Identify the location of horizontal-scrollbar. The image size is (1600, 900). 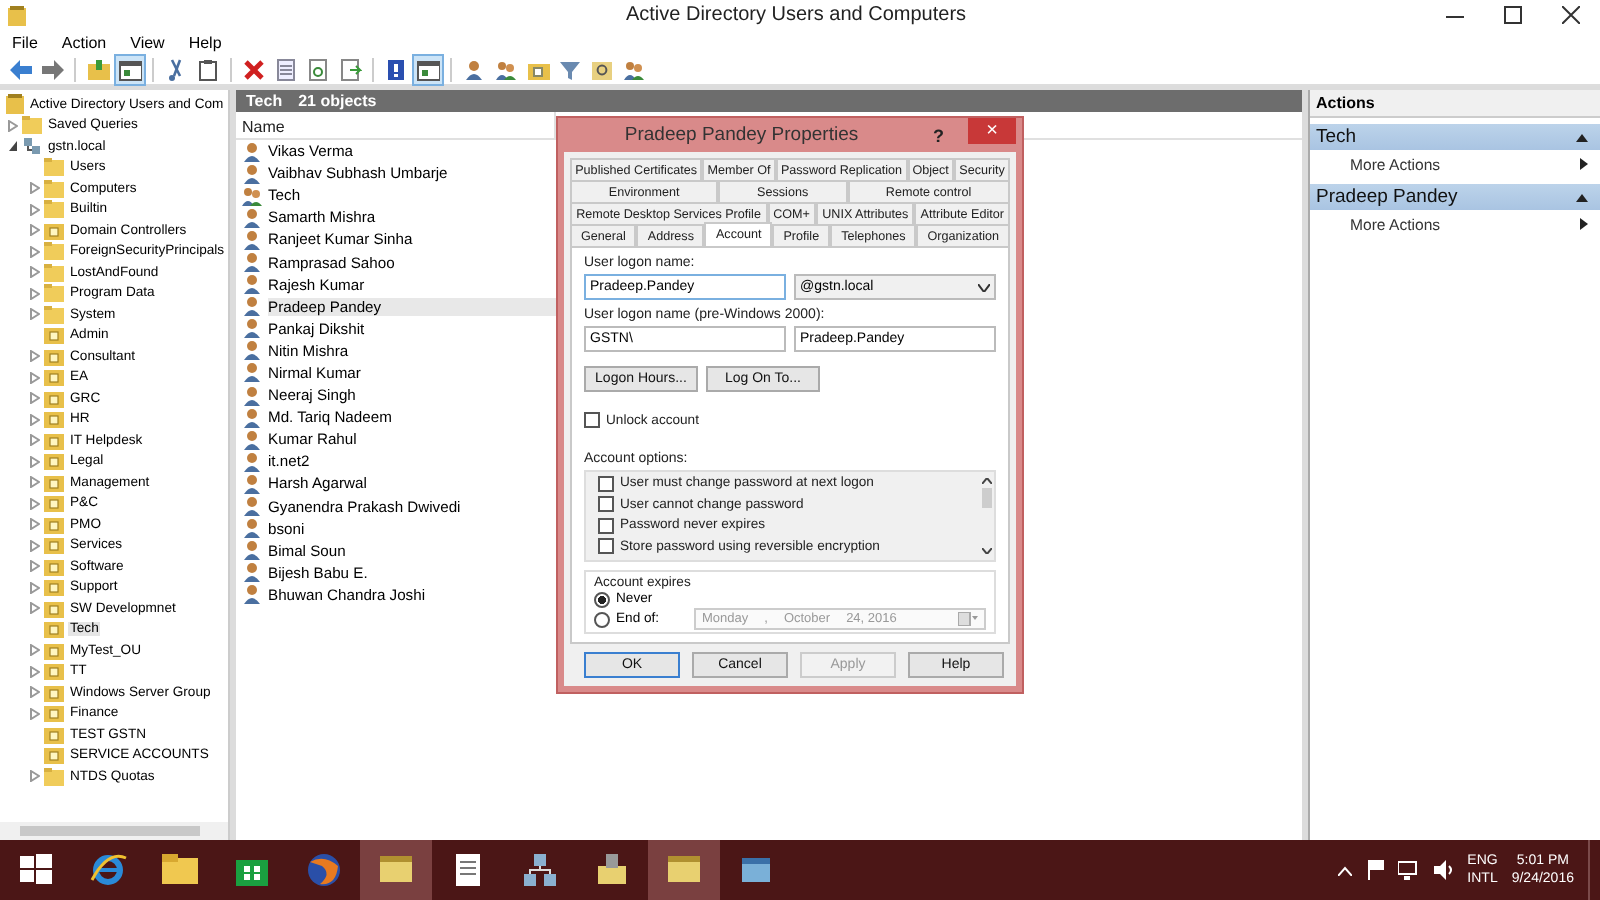
(114, 831).